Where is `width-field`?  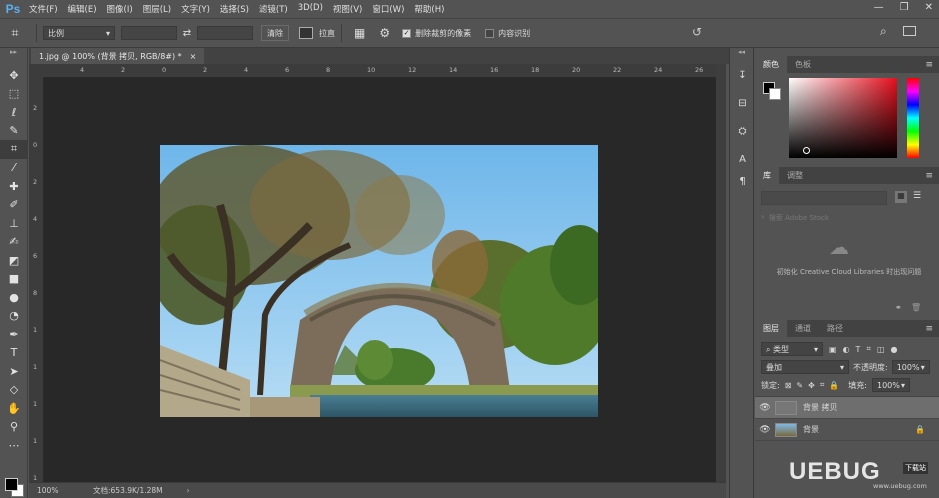
width-field is located at coordinates (149, 33).